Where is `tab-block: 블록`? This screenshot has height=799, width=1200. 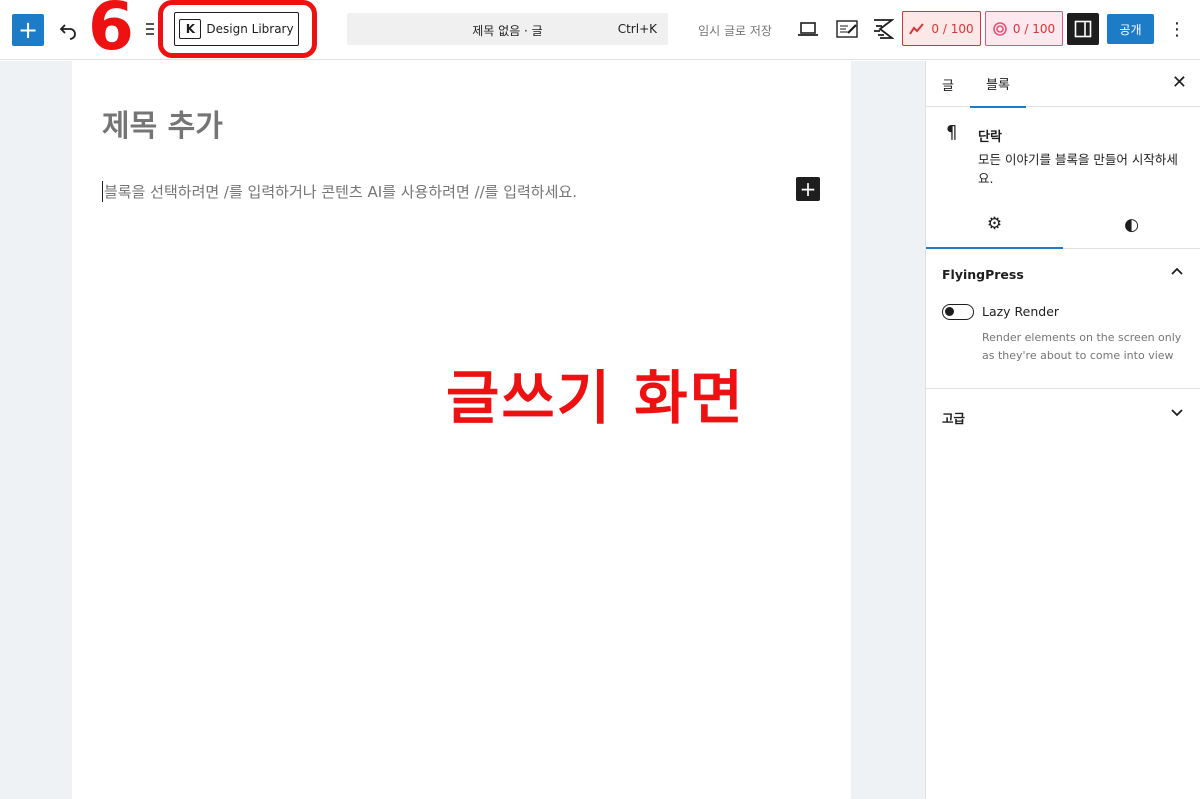 tab-block: 블록 is located at coordinates (998, 84).